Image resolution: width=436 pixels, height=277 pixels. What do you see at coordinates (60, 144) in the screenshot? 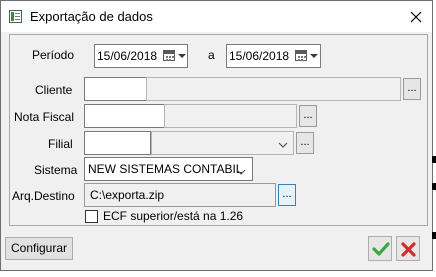
I see `filial-label: Filial` at bounding box center [60, 144].